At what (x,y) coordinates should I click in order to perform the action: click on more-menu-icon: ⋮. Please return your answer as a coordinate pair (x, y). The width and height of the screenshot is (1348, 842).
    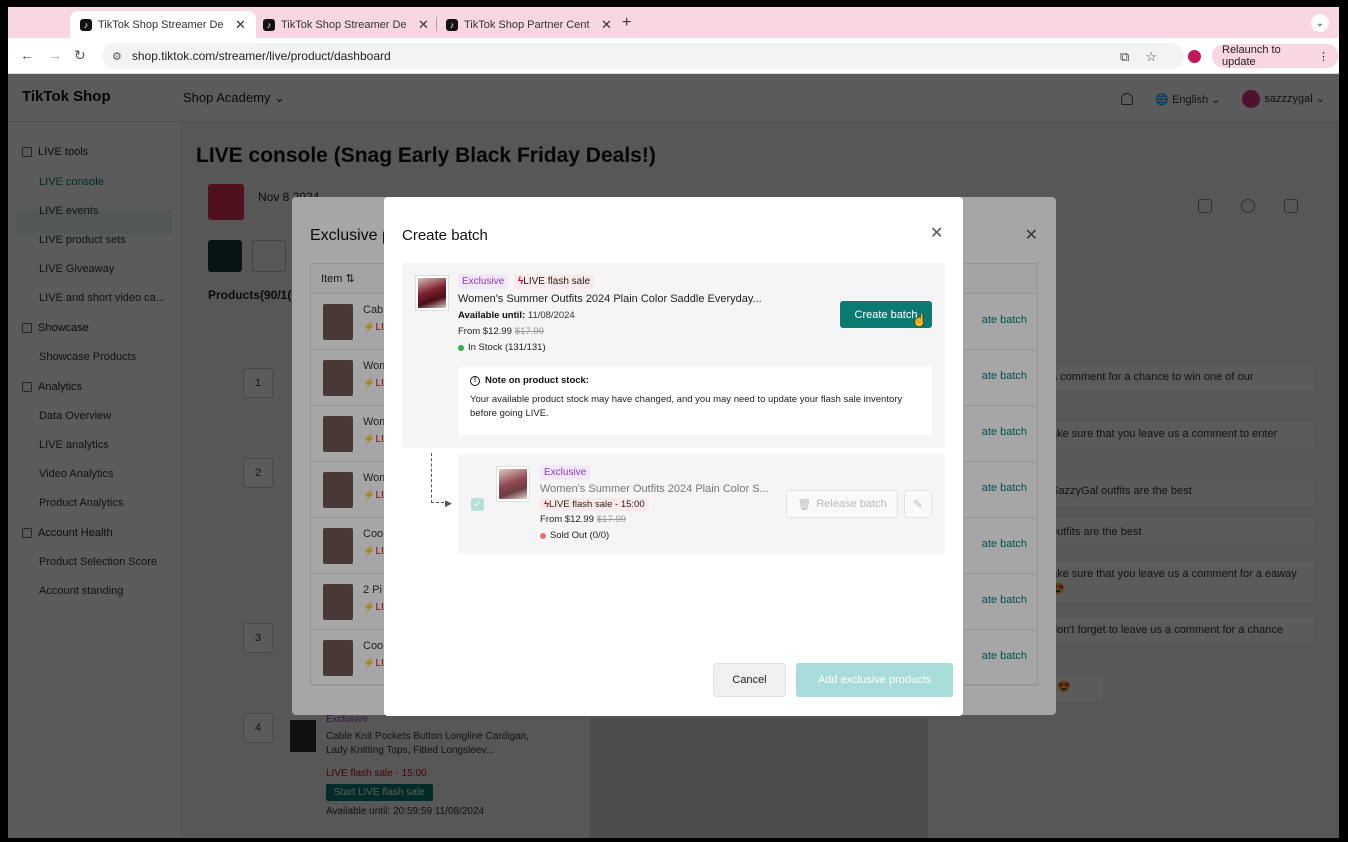
    Looking at the image, I should click on (1323, 56).